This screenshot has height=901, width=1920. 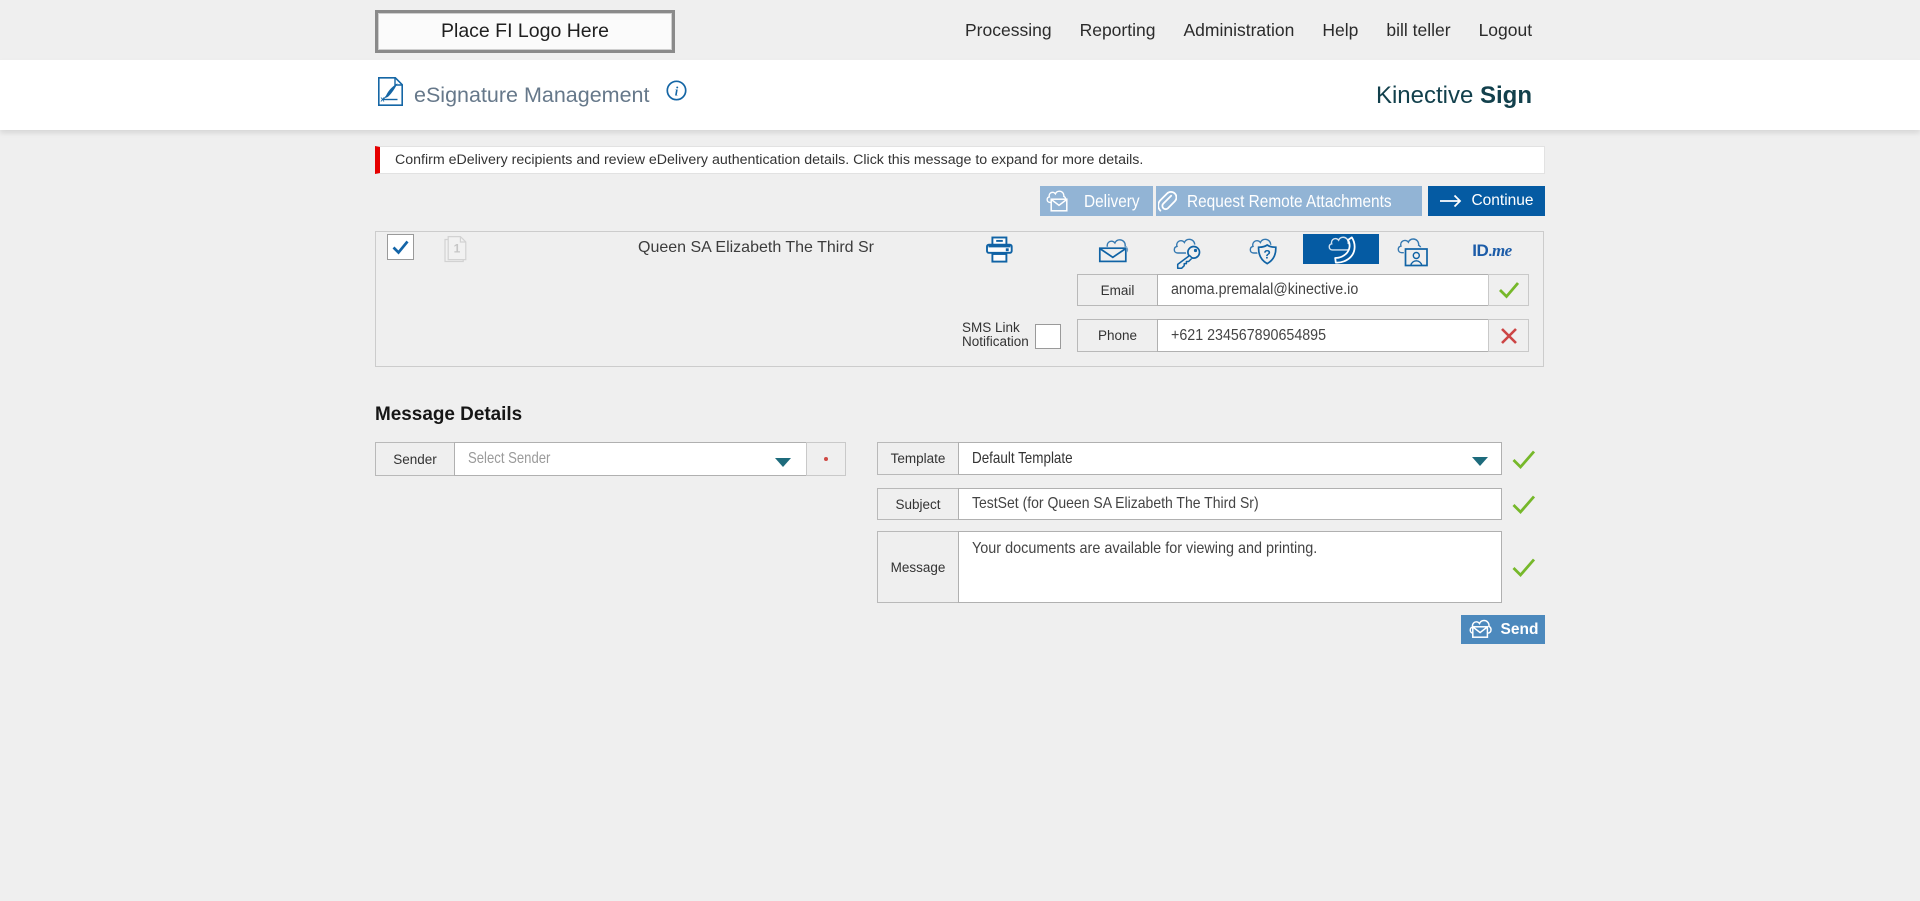 I want to click on svg-text: i, so click(x=677, y=92).